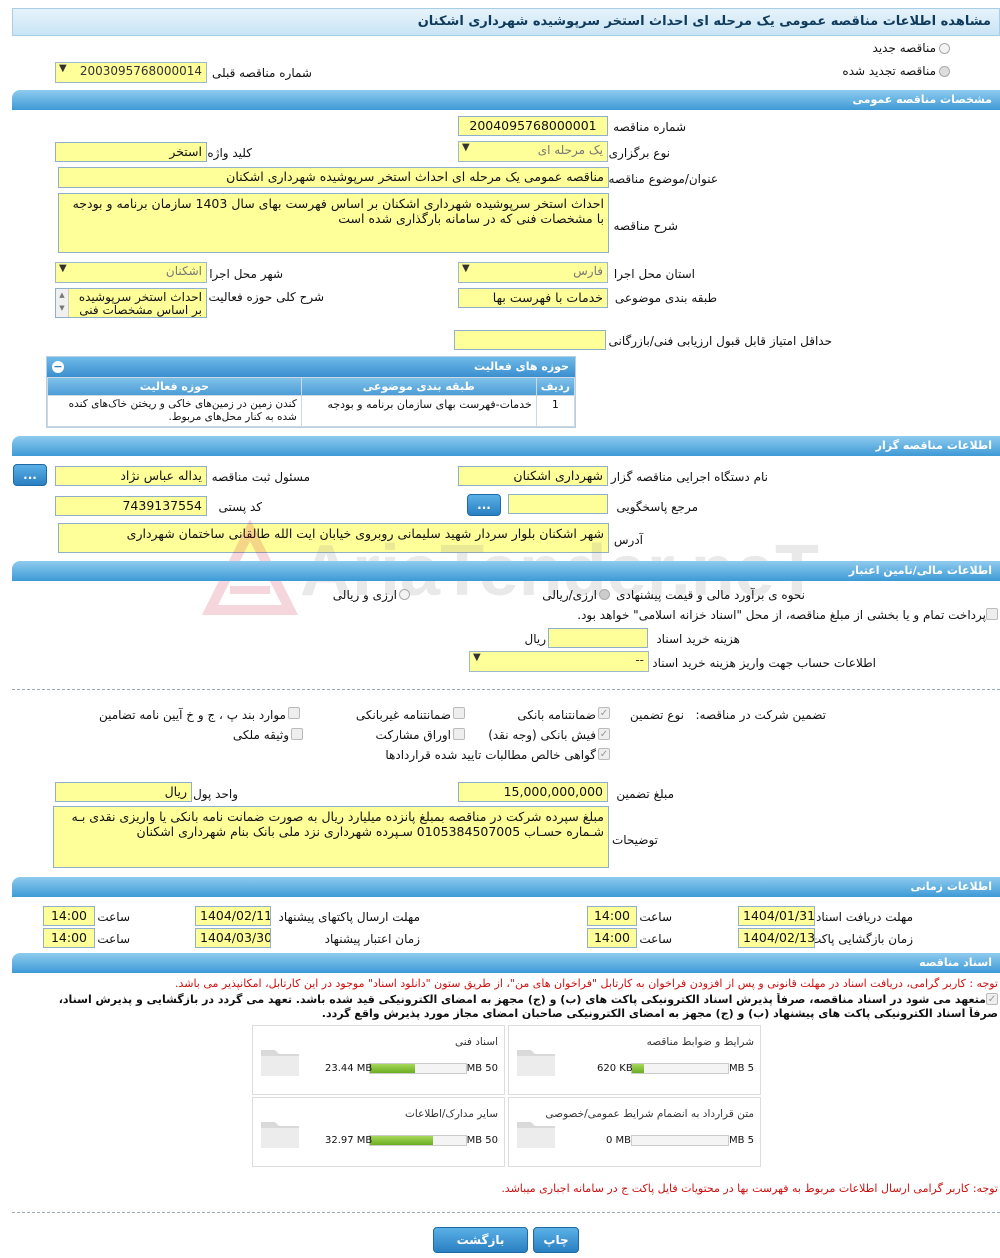 This screenshot has height=1258, width=1000. Describe the element at coordinates (506, 887) in the screenshot. I see `timing-section-header: اطلاعات زمانی` at that location.